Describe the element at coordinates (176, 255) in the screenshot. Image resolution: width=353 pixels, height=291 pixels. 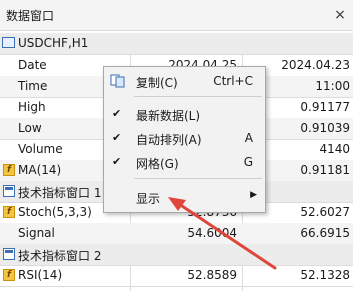
I see `indicator-window-row: 技术指标窗口 2` at that location.